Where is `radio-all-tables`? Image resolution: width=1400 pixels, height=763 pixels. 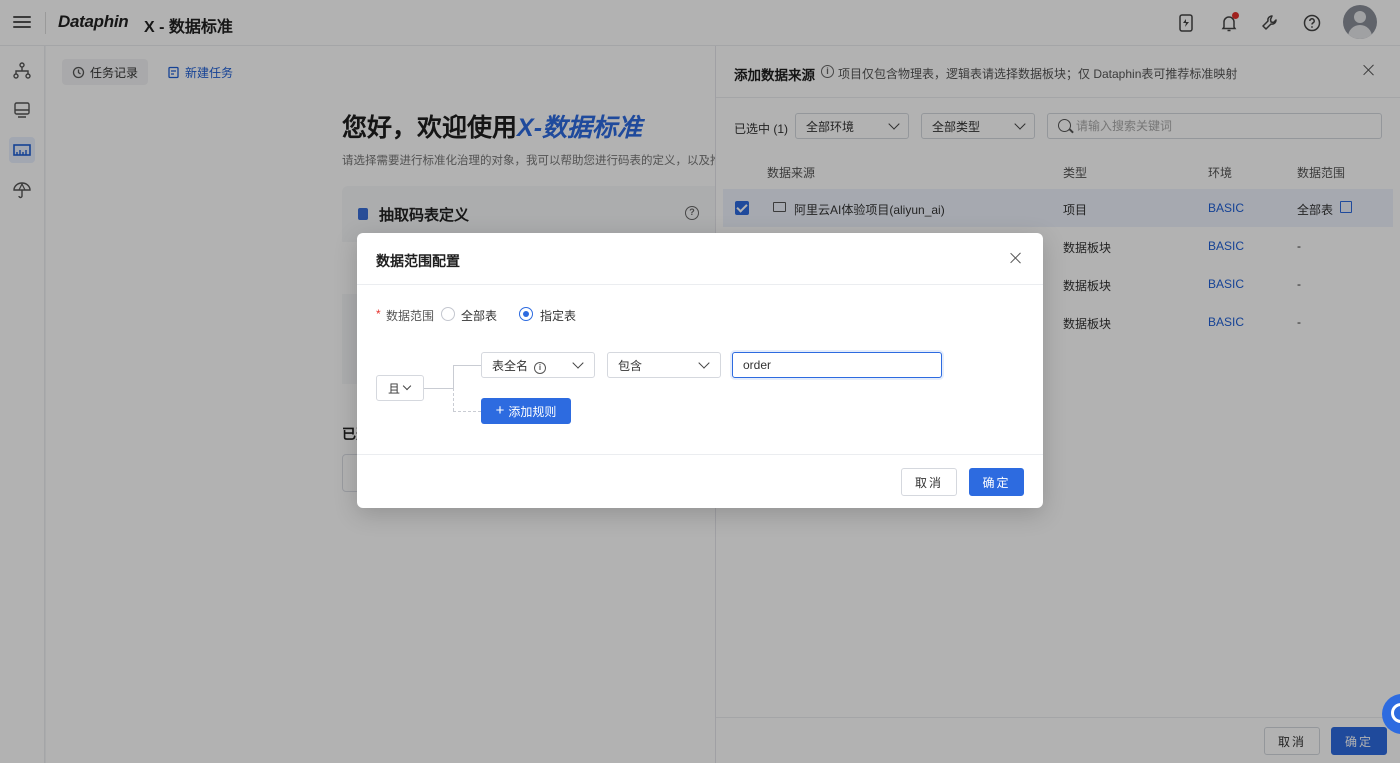
radio-all-tables is located at coordinates (448, 314).